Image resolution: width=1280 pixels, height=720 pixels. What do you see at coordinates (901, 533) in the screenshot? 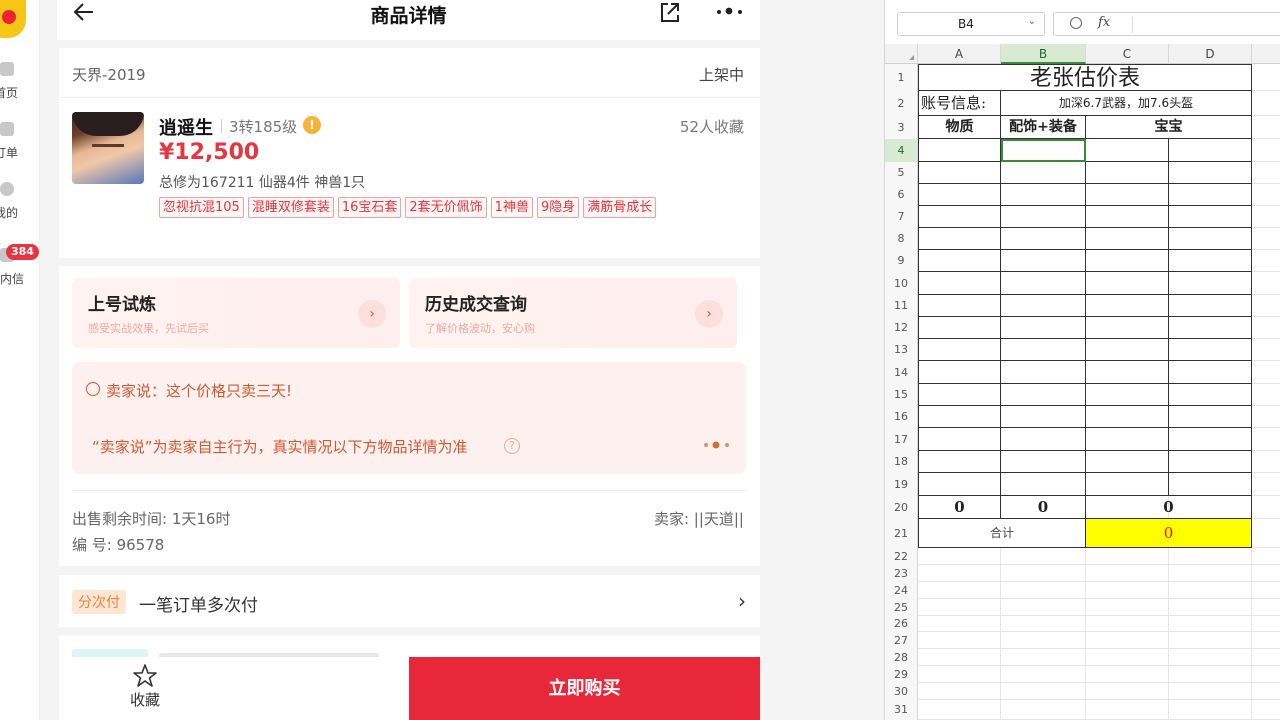
I see `row-header: 21` at bounding box center [901, 533].